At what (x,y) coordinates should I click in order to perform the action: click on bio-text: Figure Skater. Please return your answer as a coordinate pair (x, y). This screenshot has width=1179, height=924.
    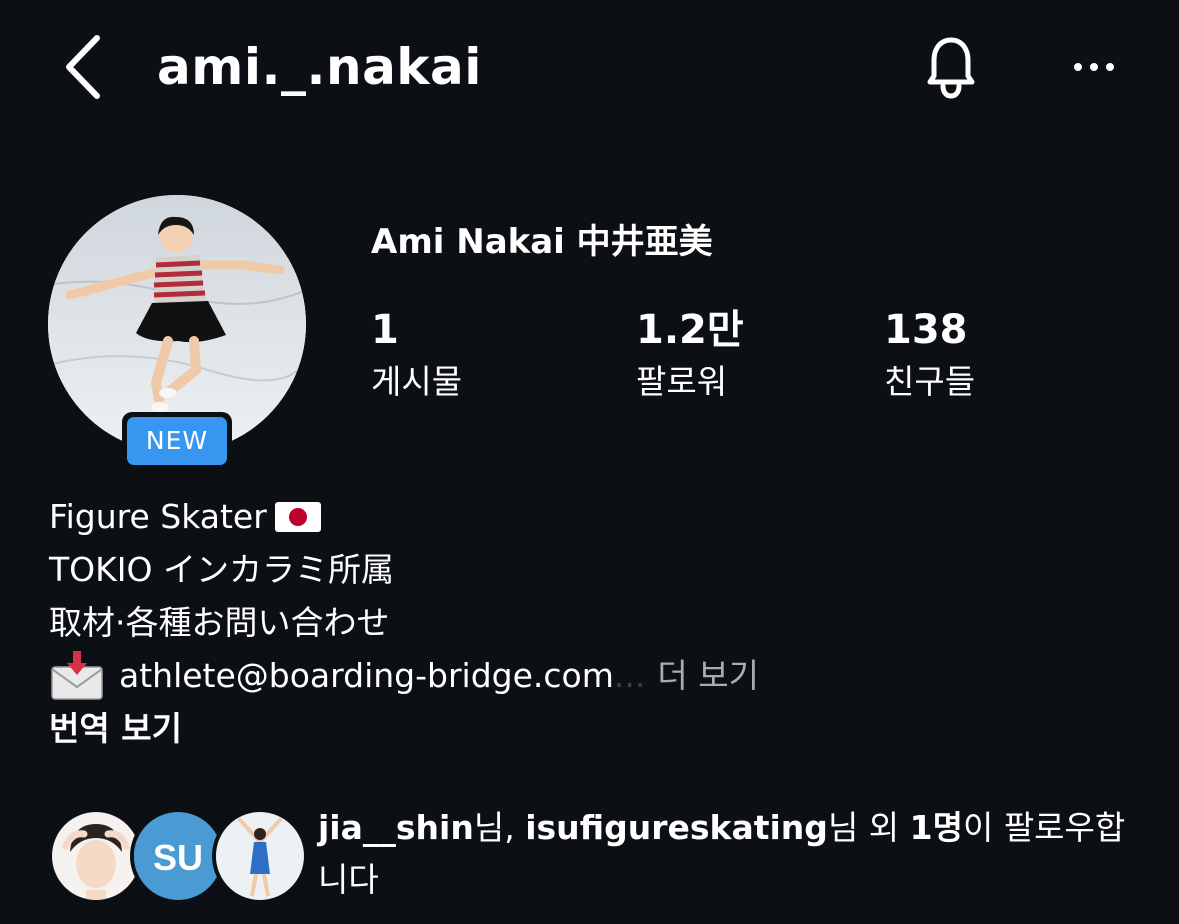
    Looking at the image, I should click on (158, 516).